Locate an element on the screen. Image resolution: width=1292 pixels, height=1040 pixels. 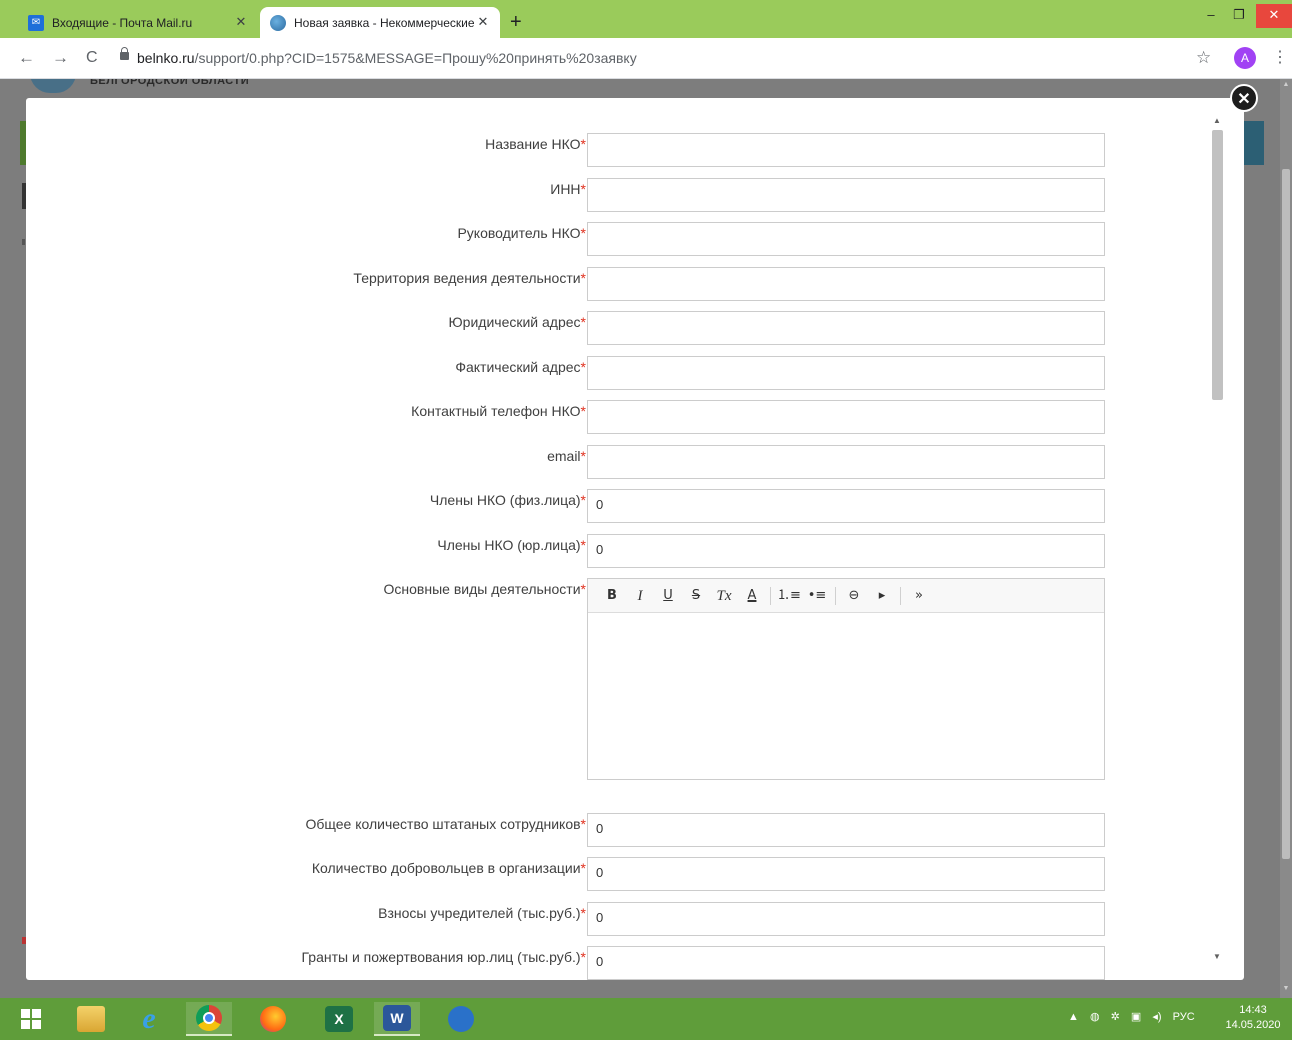
field-label: Члены НКО (физ.лица)* is located at coordinates (507, 500).